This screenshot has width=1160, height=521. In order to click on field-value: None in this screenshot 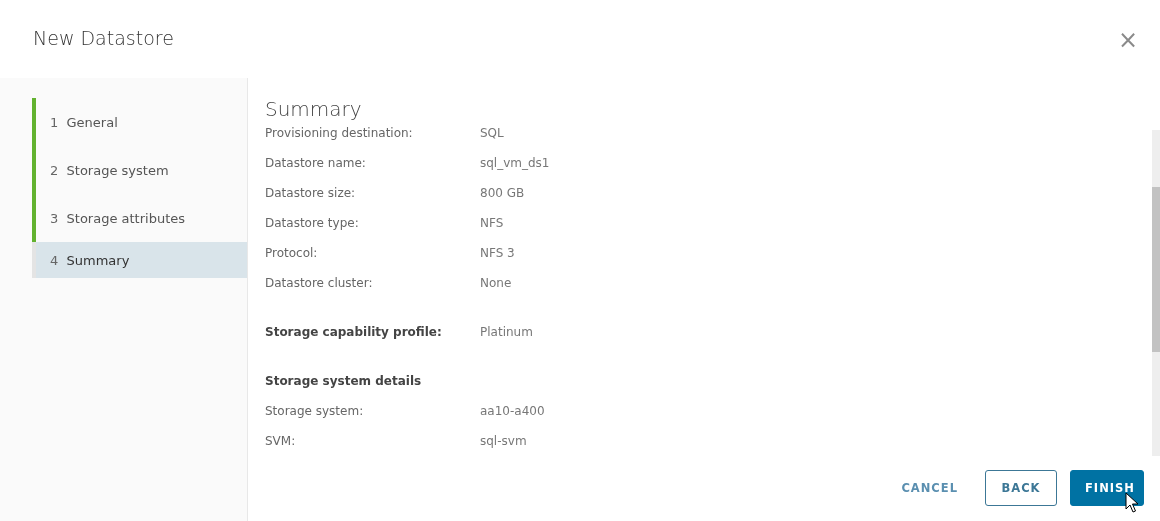, I will do `click(496, 283)`.